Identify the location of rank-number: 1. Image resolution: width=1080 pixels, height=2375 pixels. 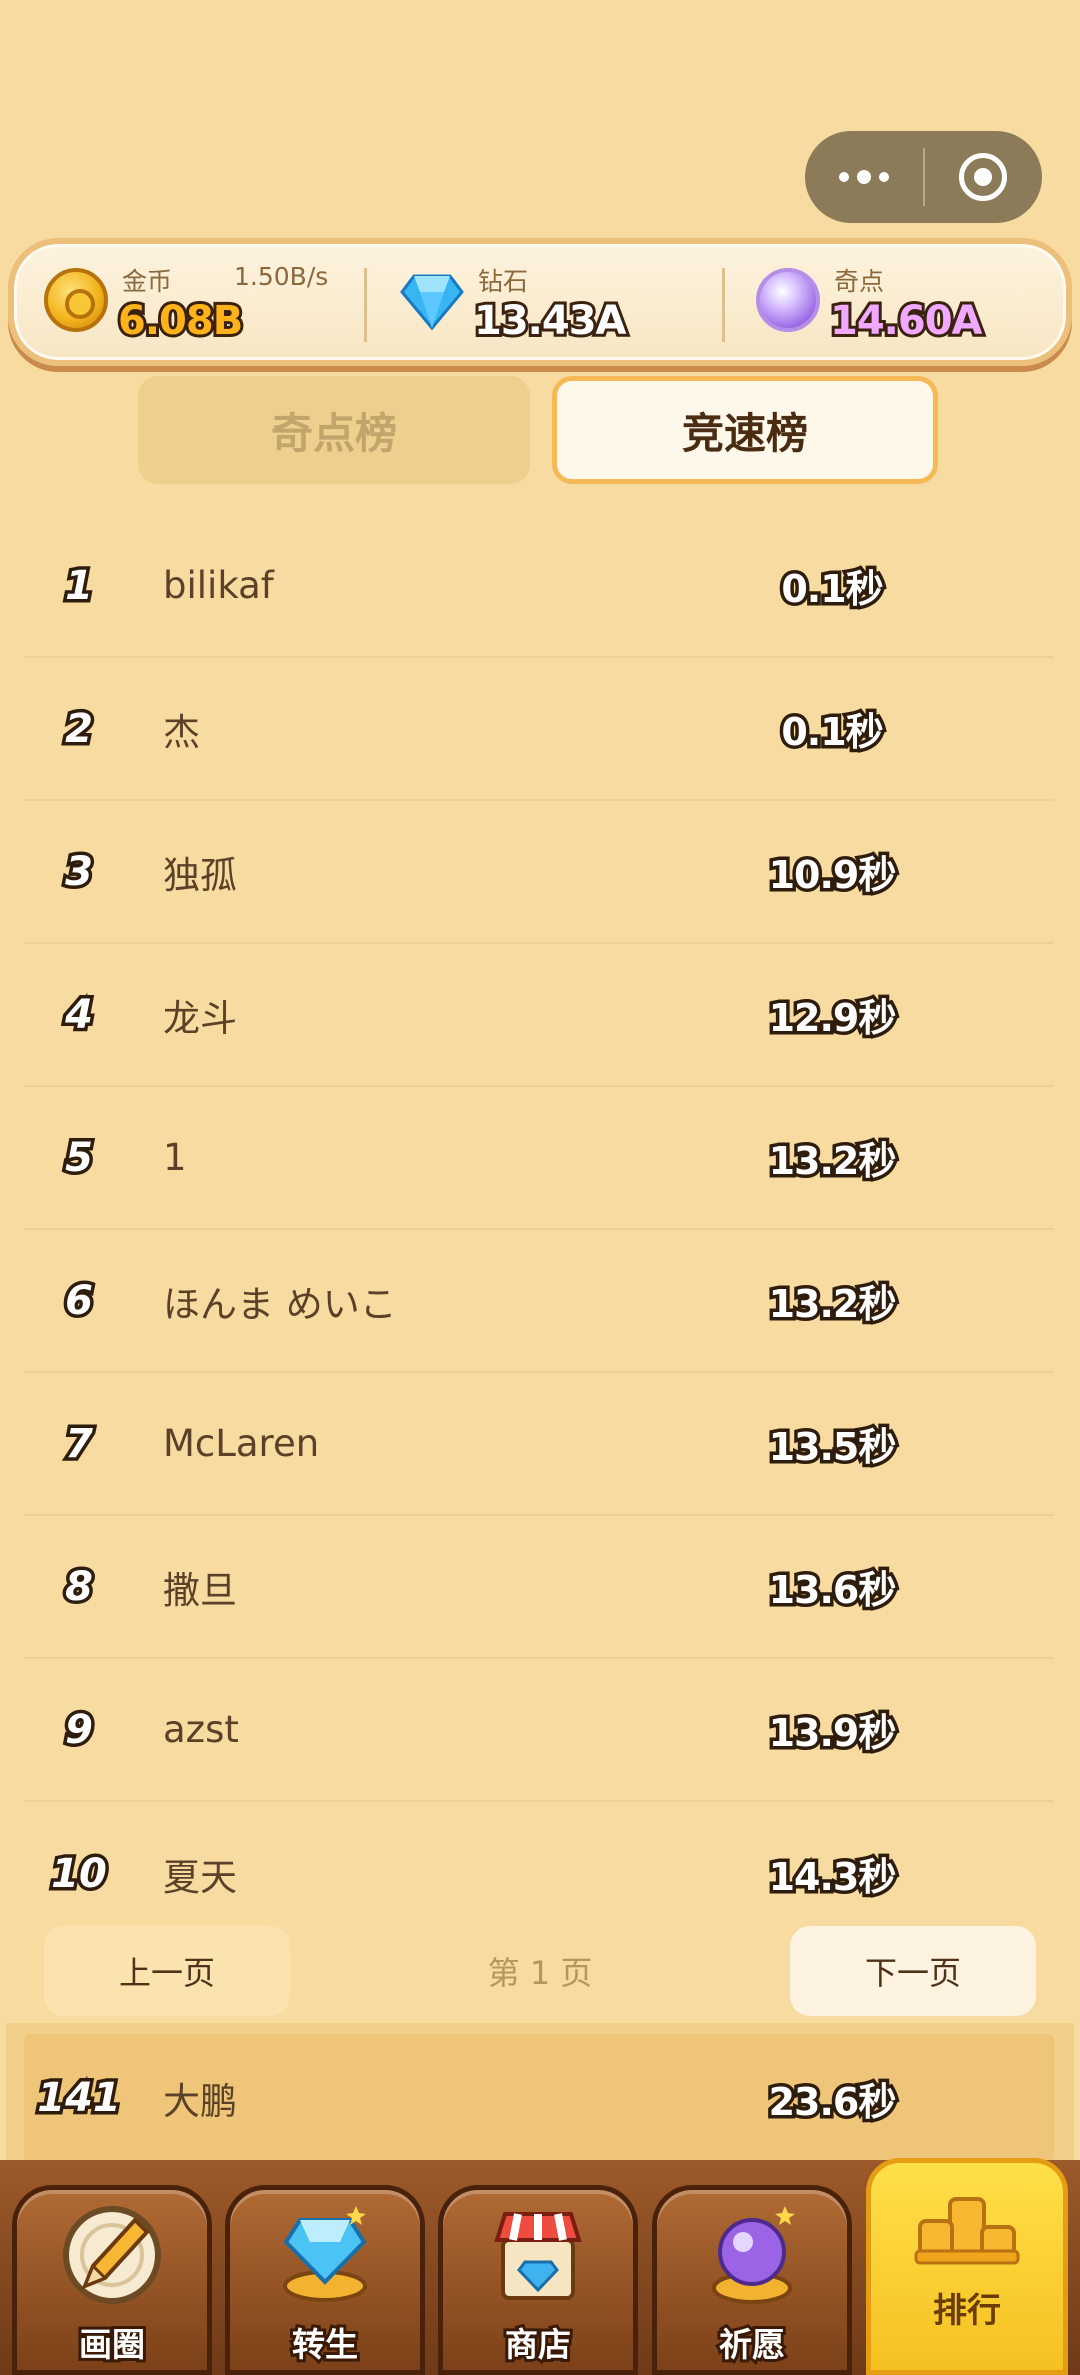
(79, 585).